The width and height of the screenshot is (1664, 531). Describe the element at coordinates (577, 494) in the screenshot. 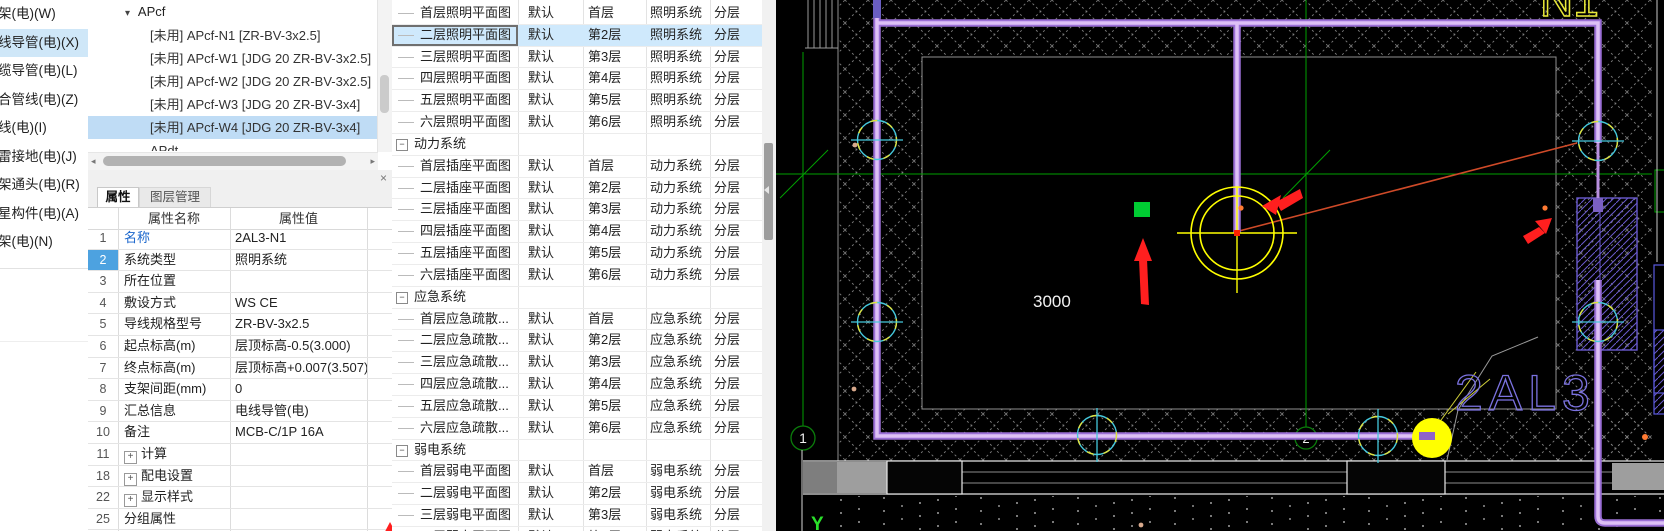

I see `sheet-row: 二层弱电平面图 默认 第2层 弱电系统 分层` at that location.